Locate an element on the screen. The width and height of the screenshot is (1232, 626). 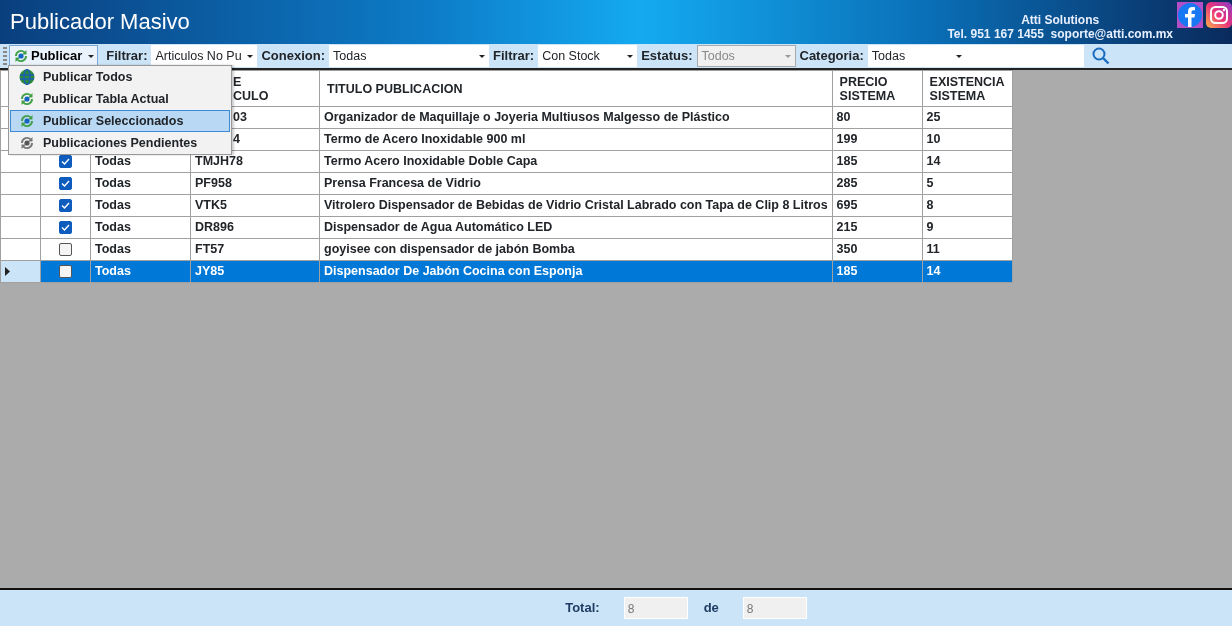
window-title: Publicador Masivo is located at coordinates (100, 22).